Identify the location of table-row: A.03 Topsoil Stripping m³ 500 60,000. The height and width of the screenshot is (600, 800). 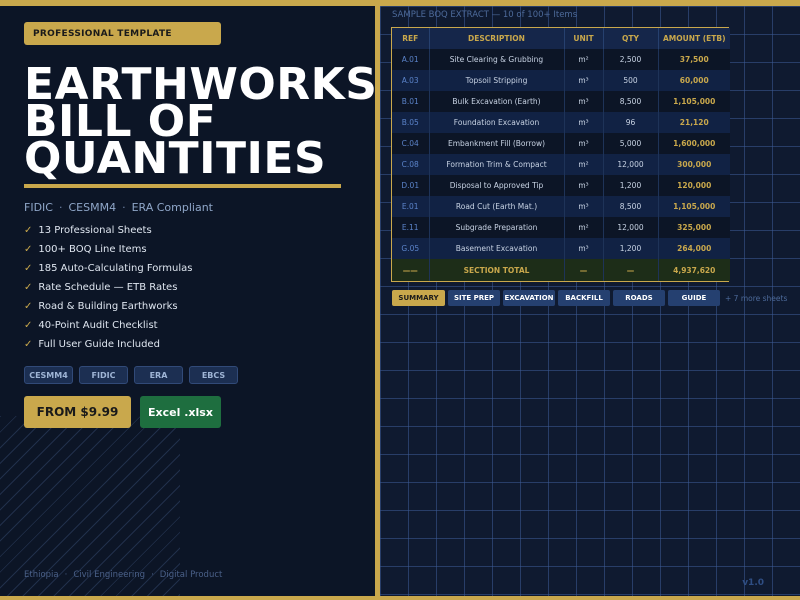
(561, 80).